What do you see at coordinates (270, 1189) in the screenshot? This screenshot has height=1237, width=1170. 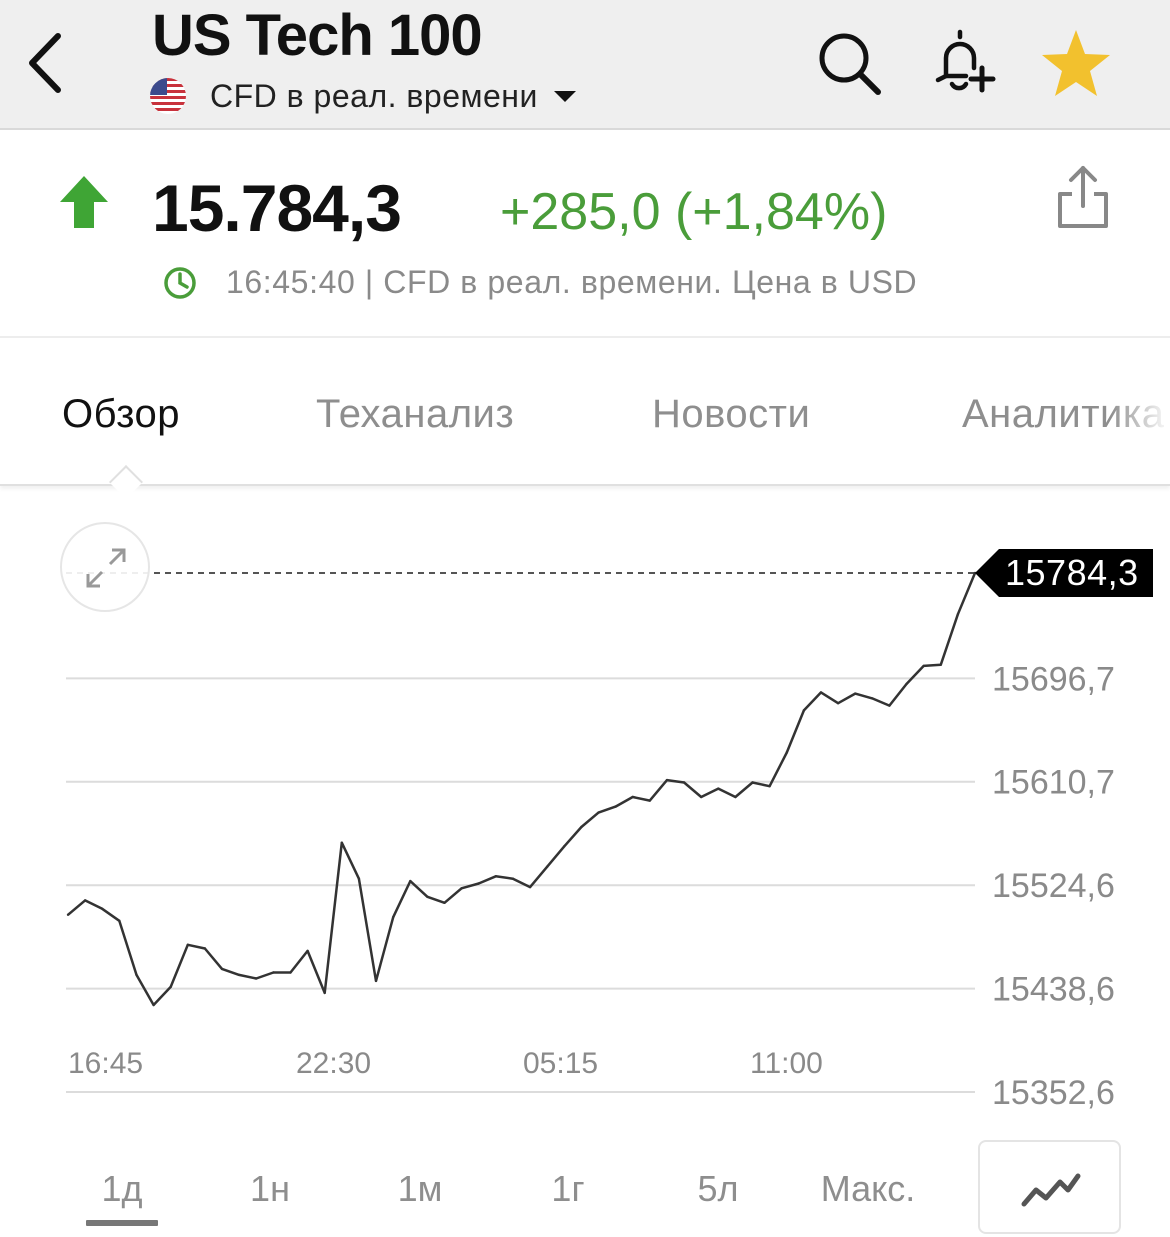 I see `period-1w: 1н` at bounding box center [270, 1189].